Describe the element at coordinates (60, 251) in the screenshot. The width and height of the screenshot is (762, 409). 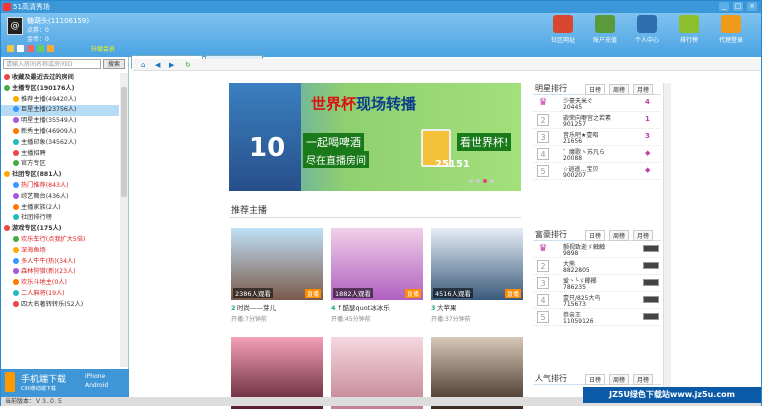
I see `tree-item: 深海鱼场` at that location.